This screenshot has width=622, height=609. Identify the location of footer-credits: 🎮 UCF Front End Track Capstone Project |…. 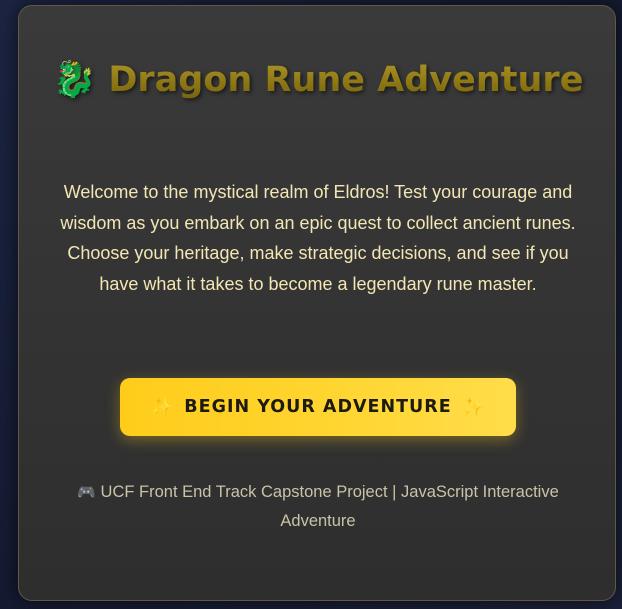
(318, 506).